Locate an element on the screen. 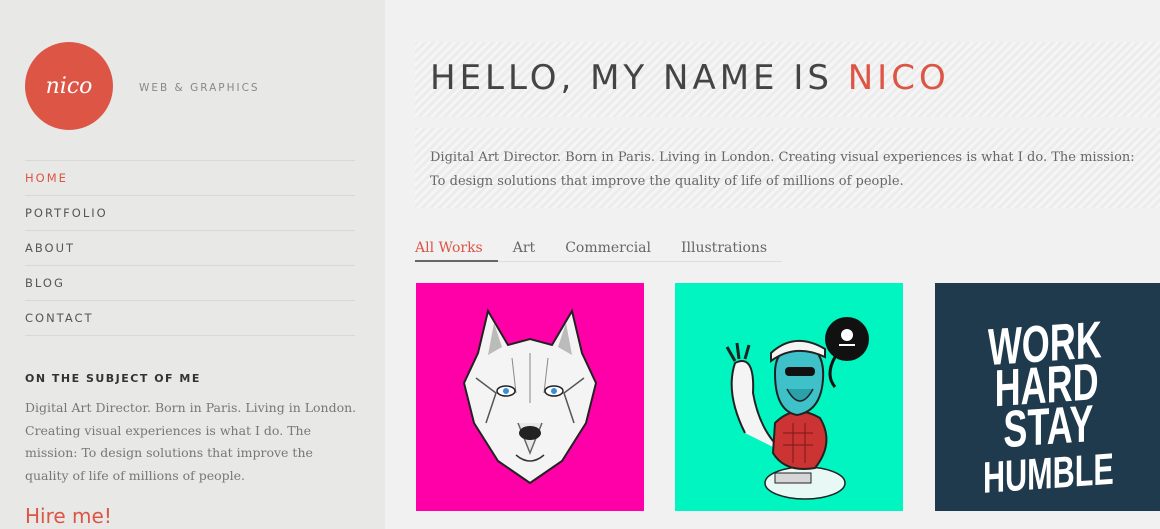 The height and width of the screenshot is (529, 1160). filter-illustrations: Illustrations is located at coordinates (724, 251).